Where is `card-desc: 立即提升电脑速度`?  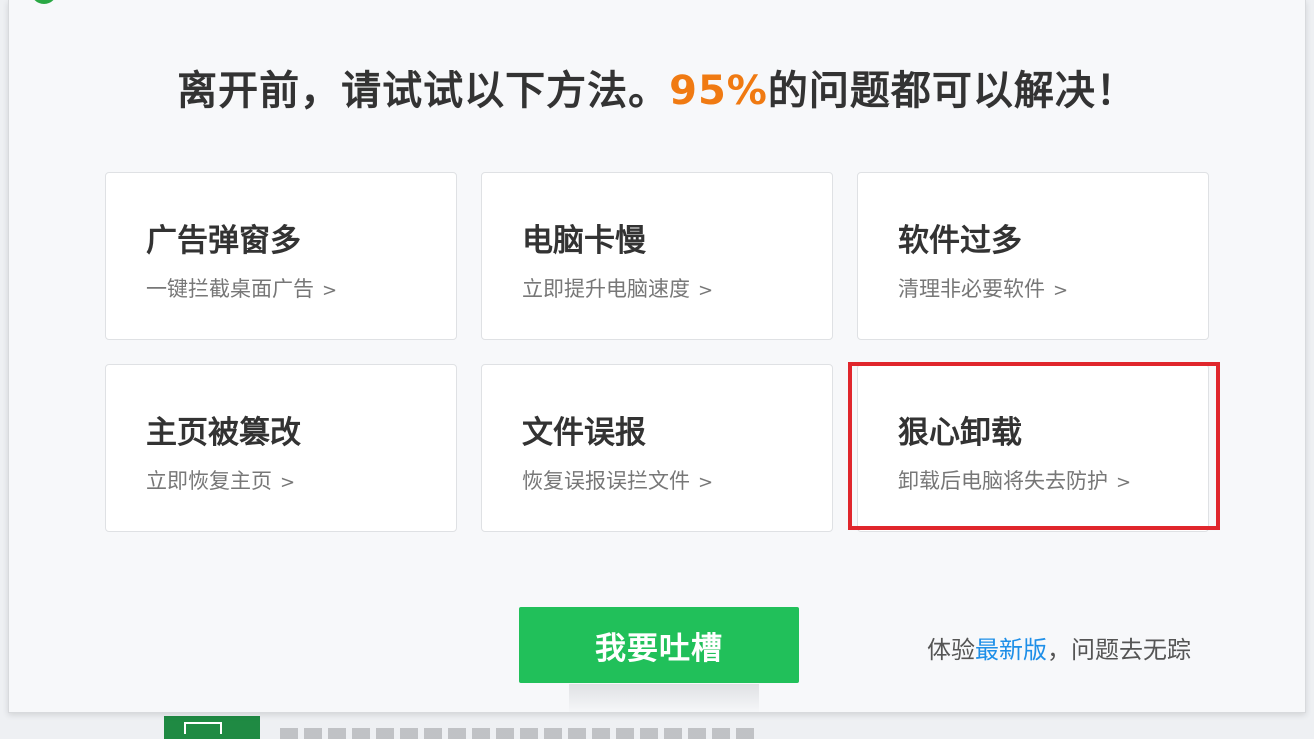
card-desc: 立即提升电脑速度 is located at coordinates (606, 289).